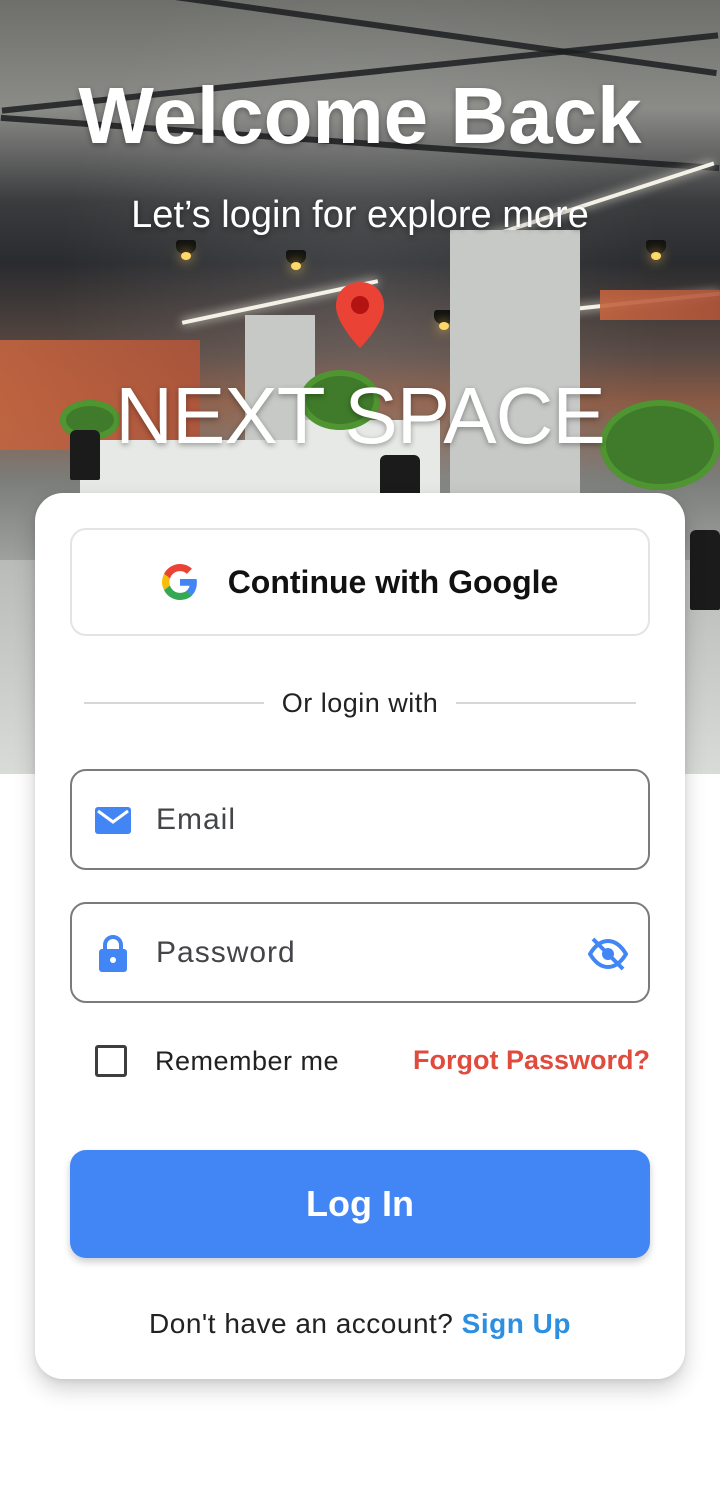 This screenshot has height=1507, width=720. What do you see at coordinates (608, 954) in the screenshot?
I see `eye-off-icon` at bounding box center [608, 954].